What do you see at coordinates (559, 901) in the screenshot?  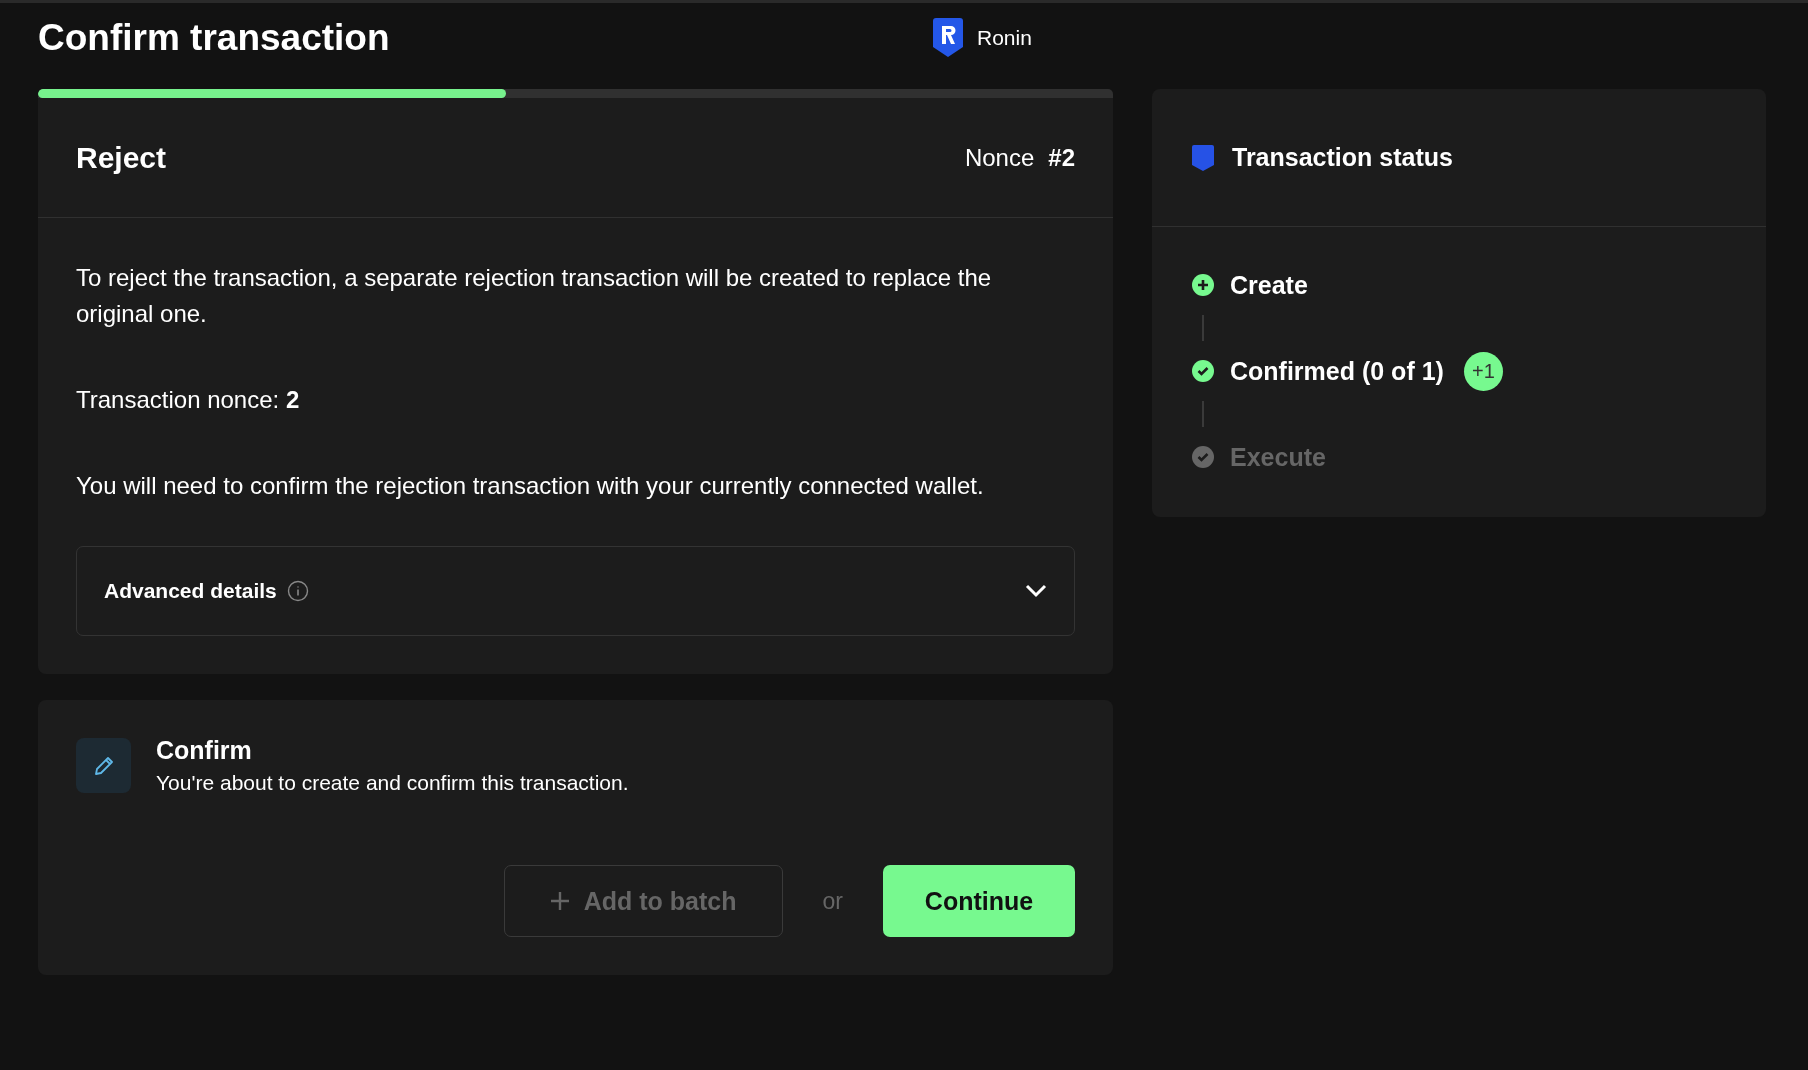 I see `plus-icon` at bounding box center [559, 901].